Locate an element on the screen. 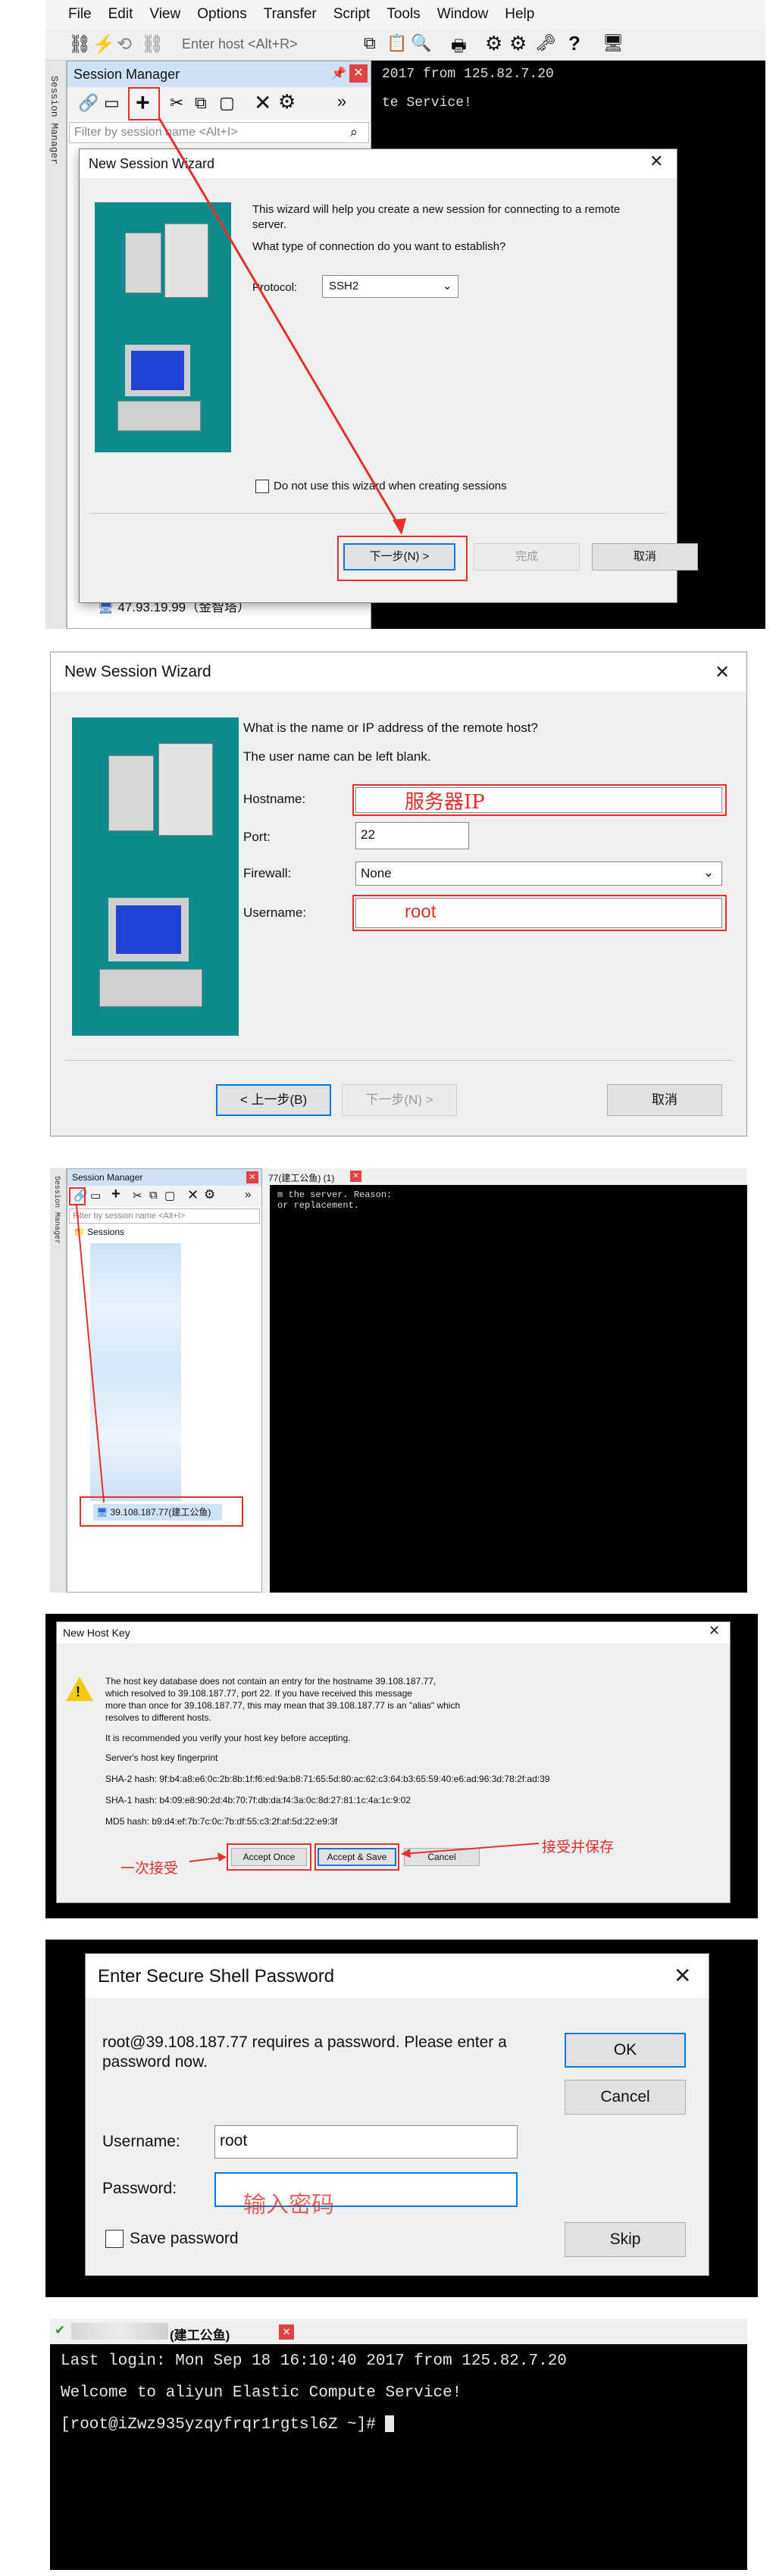 This screenshot has width=776, height=2576. terminal-area: m the server. Reason: or replacement. is located at coordinates (508, 1389).